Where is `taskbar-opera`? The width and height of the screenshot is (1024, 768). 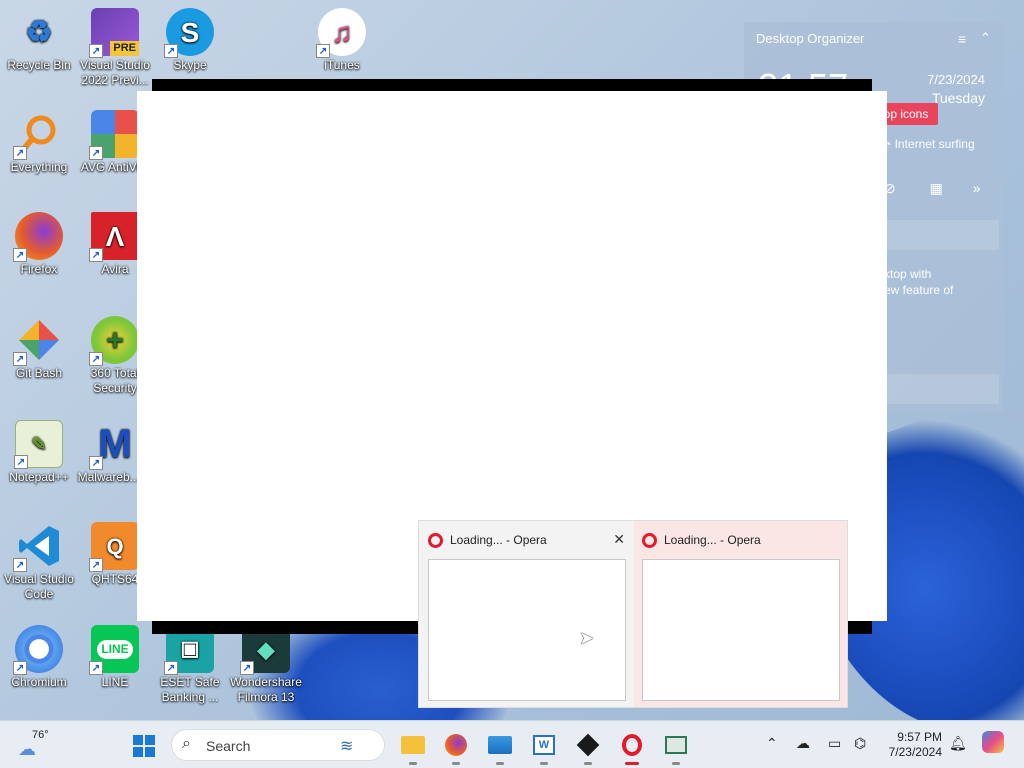
taskbar-opera is located at coordinates (632, 747).